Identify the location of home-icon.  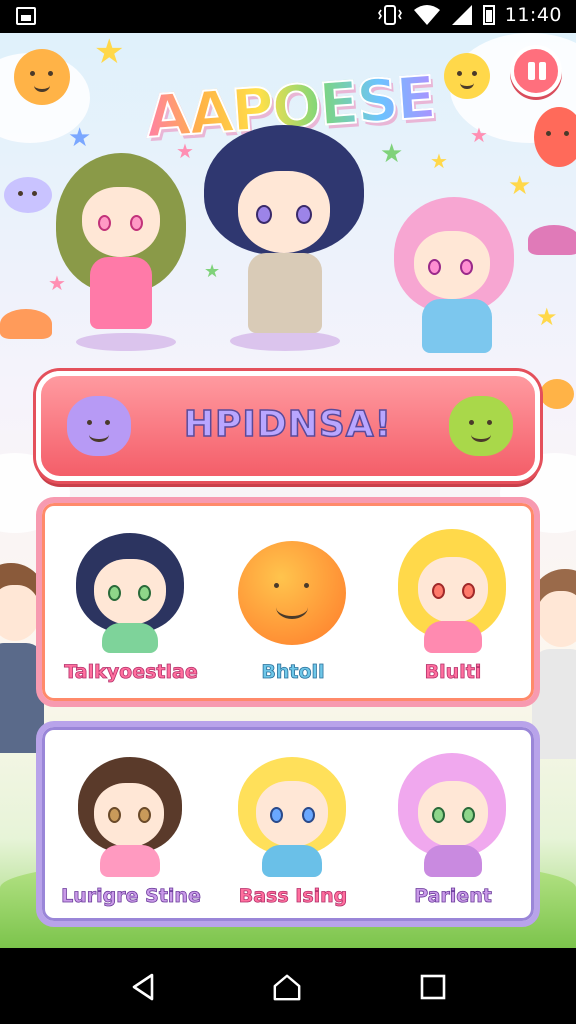
(287, 987).